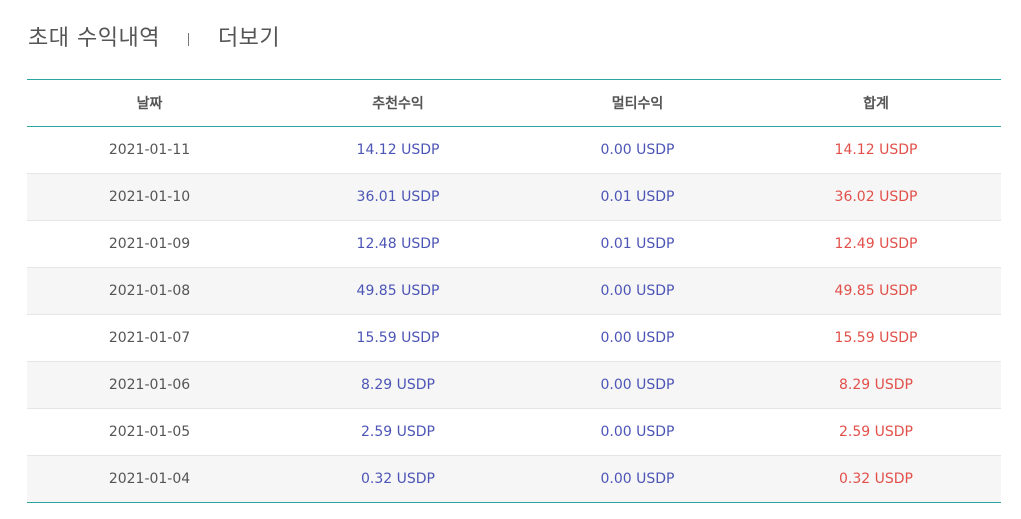  I want to click on table-header: 날짜 추천수익 멀티수익 합계, so click(514, 103).